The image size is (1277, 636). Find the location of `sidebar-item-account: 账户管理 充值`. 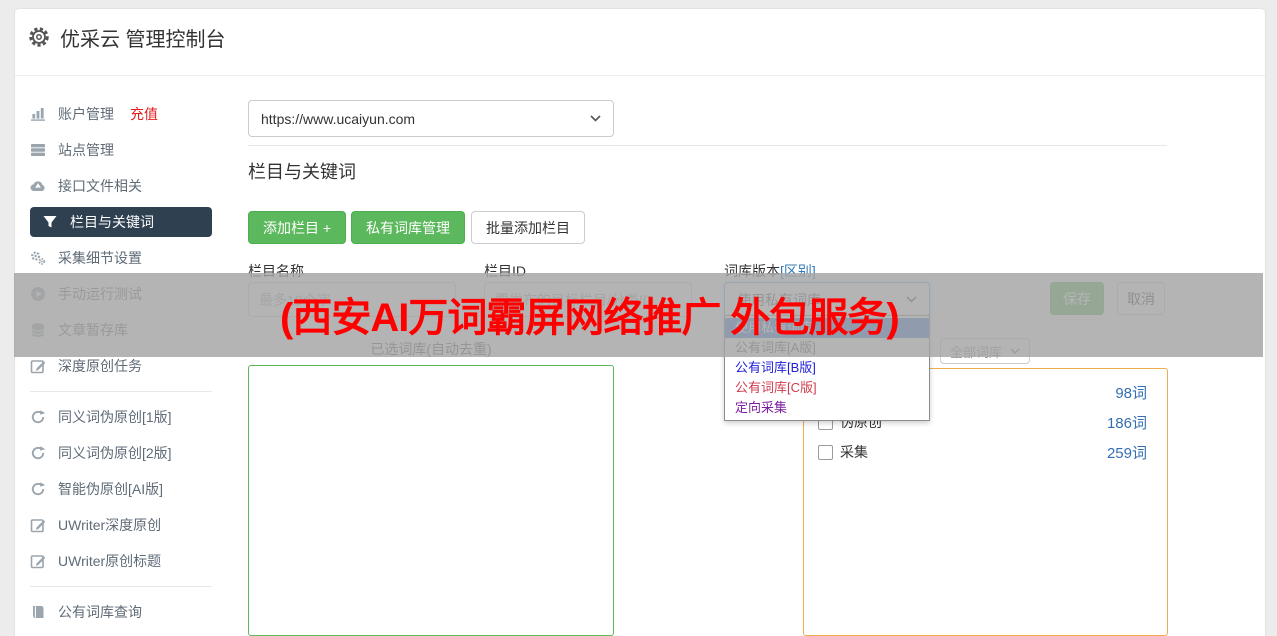

sidebar-item-account: 账户管理 充值 is located at coordinates (121, 114).